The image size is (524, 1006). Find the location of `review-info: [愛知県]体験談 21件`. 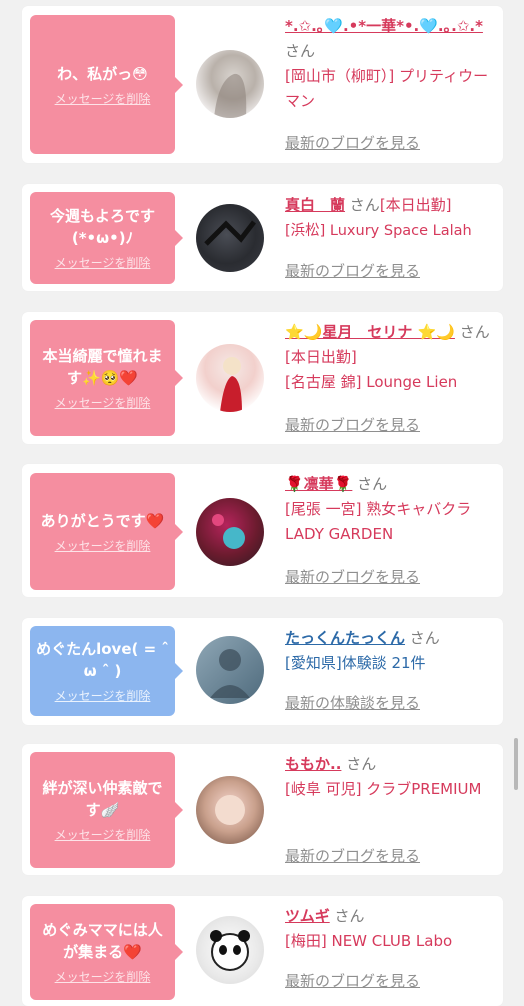

review-info: [愛知県]体験談 21件 is located at coordinates (355, 663).